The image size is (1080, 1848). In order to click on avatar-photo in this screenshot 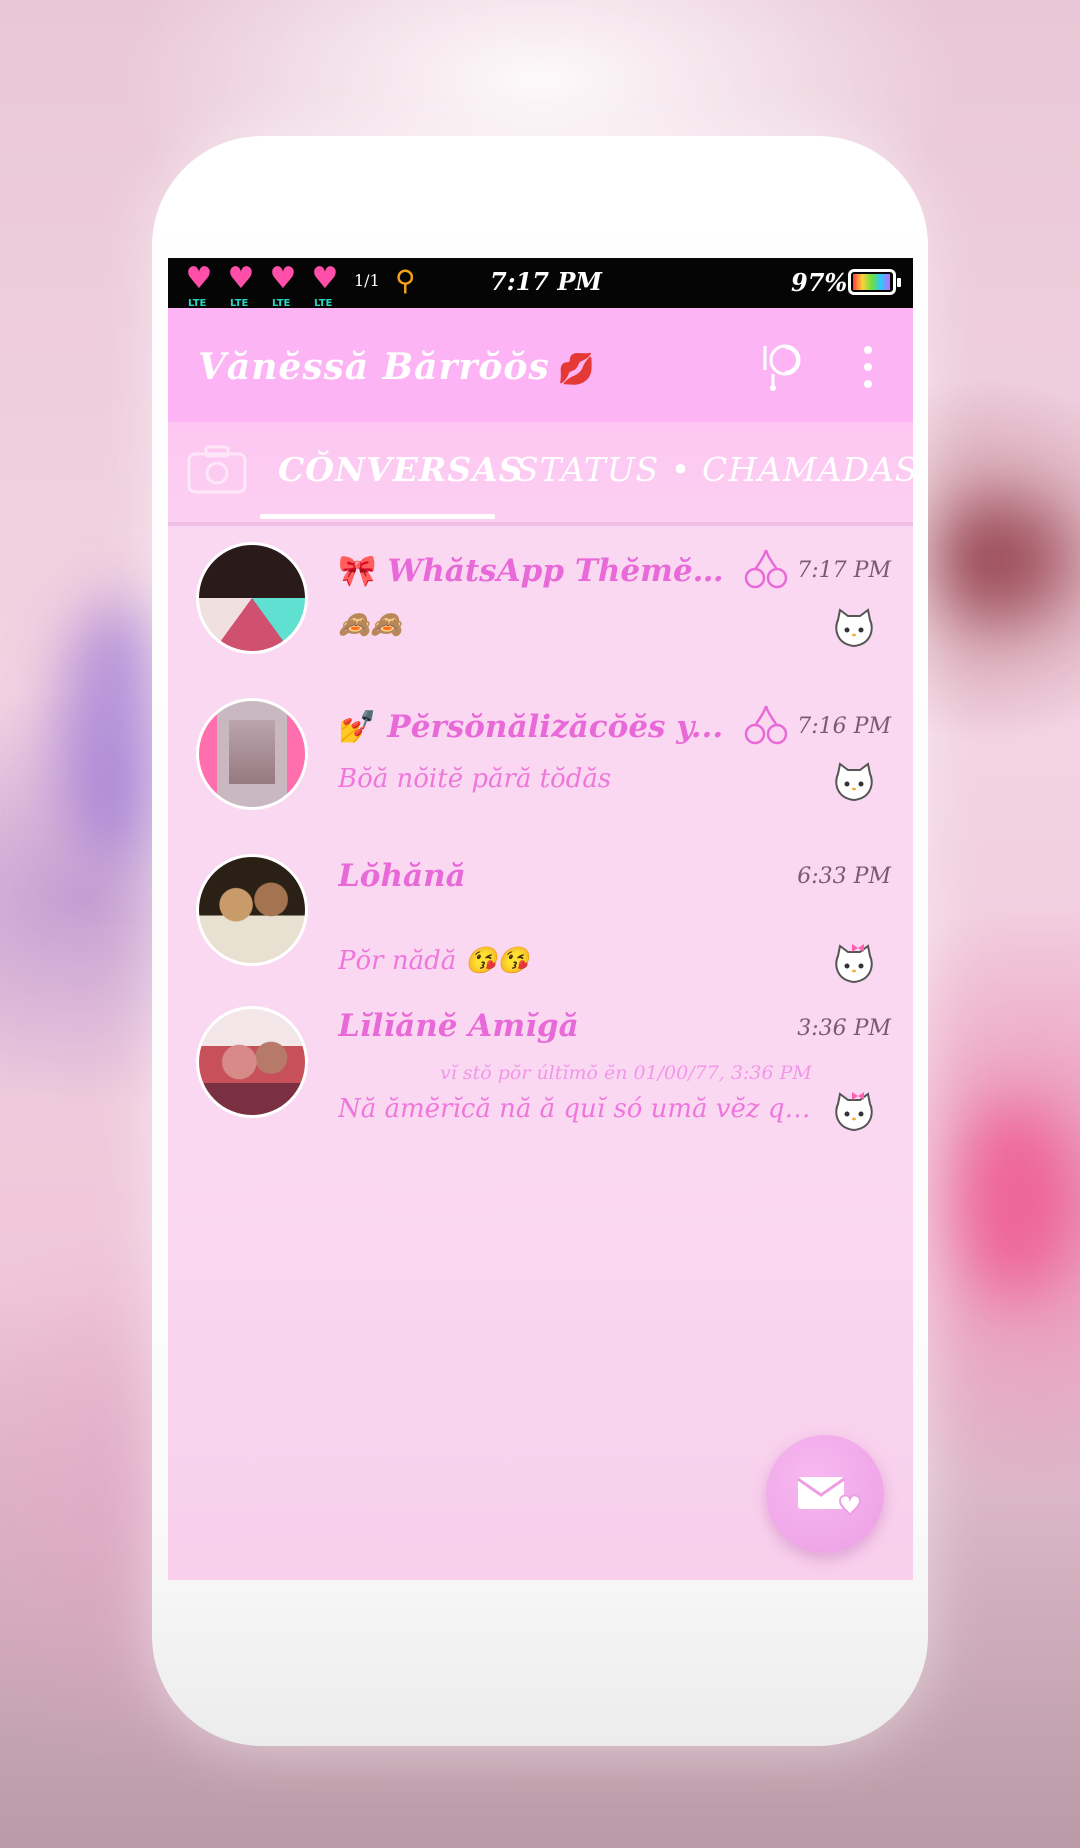, I will do `click(252, 752)`.